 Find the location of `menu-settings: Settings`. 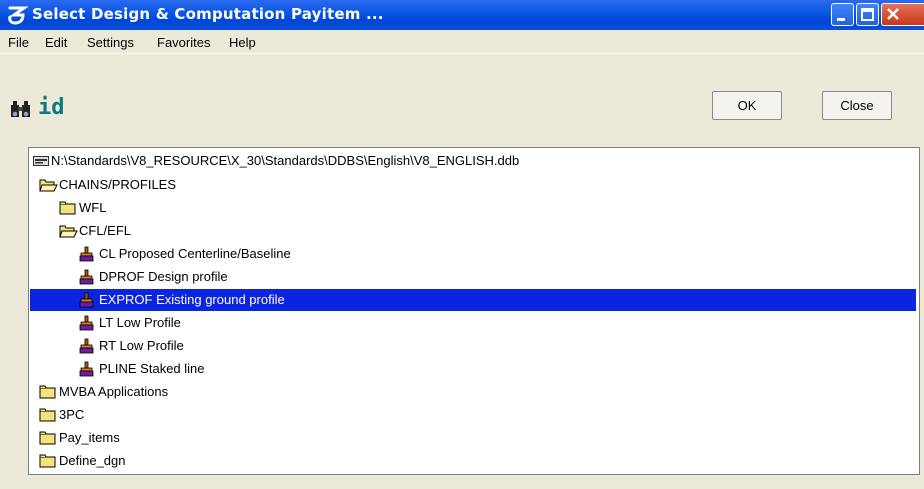

menu-settings: Settings is located at coordinates (110, 42).